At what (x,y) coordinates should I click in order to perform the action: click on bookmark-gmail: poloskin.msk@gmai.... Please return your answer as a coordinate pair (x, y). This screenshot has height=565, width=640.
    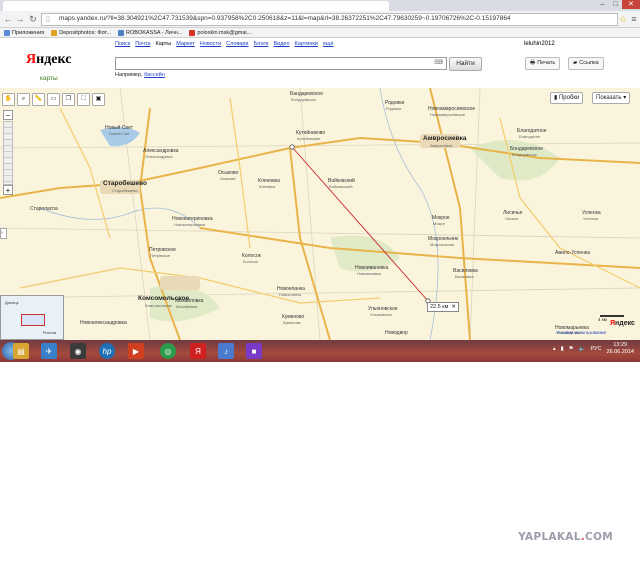
    Looking at the image, I should click on (220, 32).